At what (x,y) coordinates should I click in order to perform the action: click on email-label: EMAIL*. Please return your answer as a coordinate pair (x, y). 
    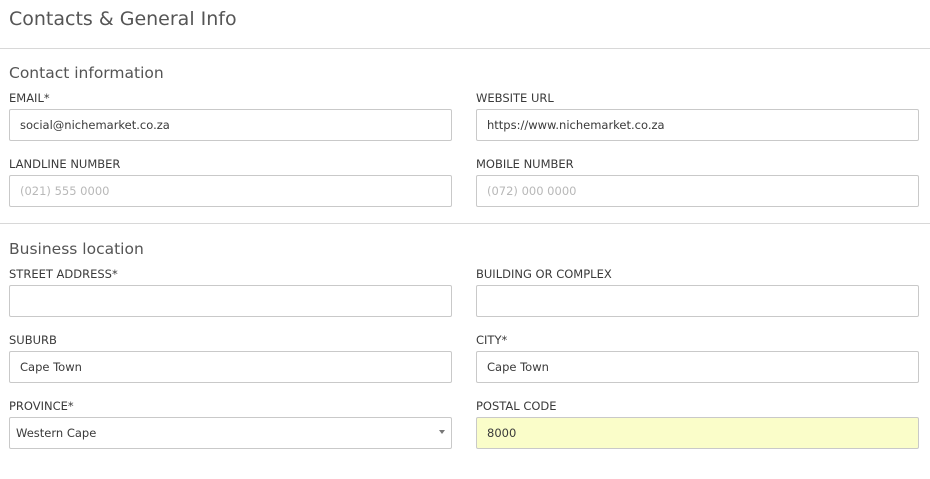
    Looking at the image, I should click on (29, 98).